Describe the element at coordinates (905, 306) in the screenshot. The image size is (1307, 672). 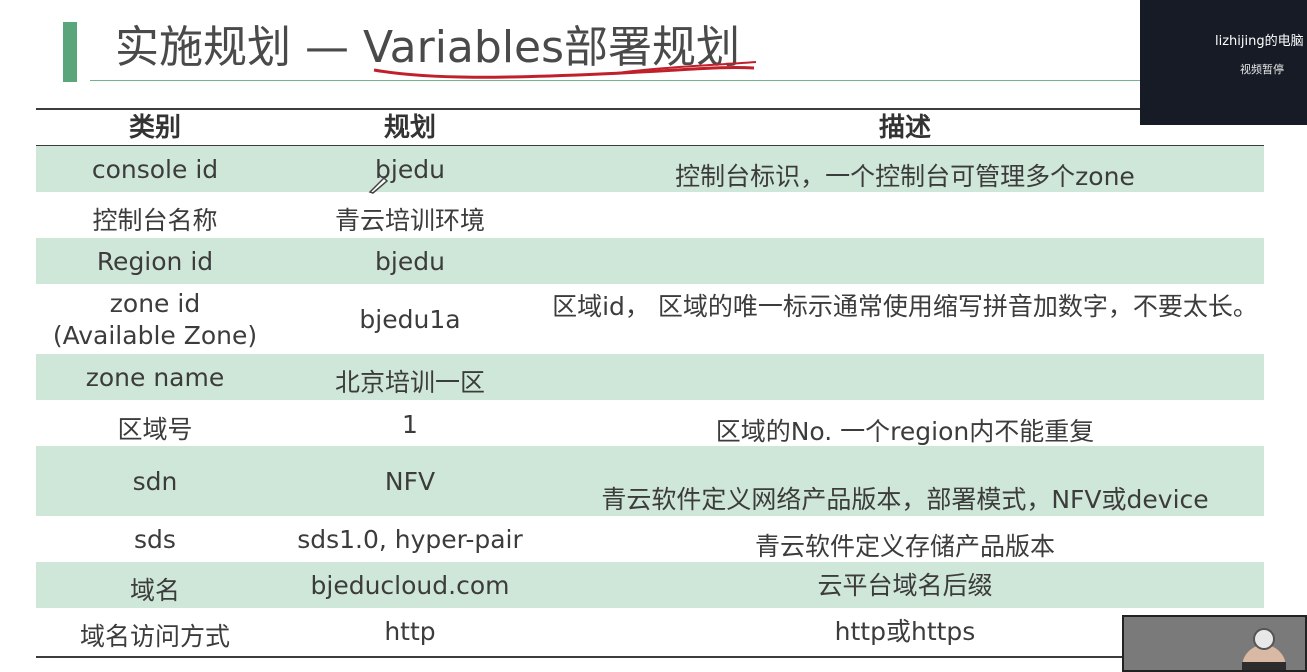
I see `cell-description: 区域id， 区域的唯一标示通常使用缩写拼音加数字，不要太长。` at that location.